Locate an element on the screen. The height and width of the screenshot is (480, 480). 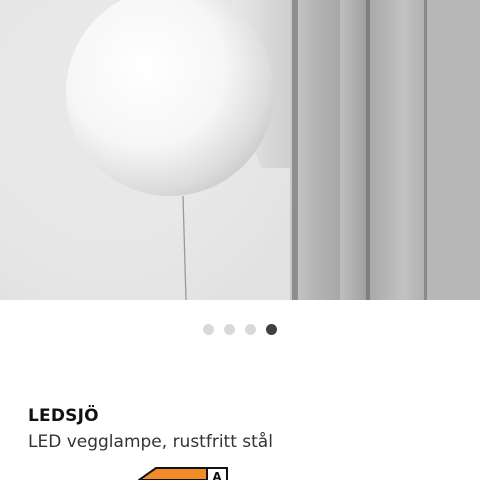
energy-arrow-icon is located at coordinates (173, 473).